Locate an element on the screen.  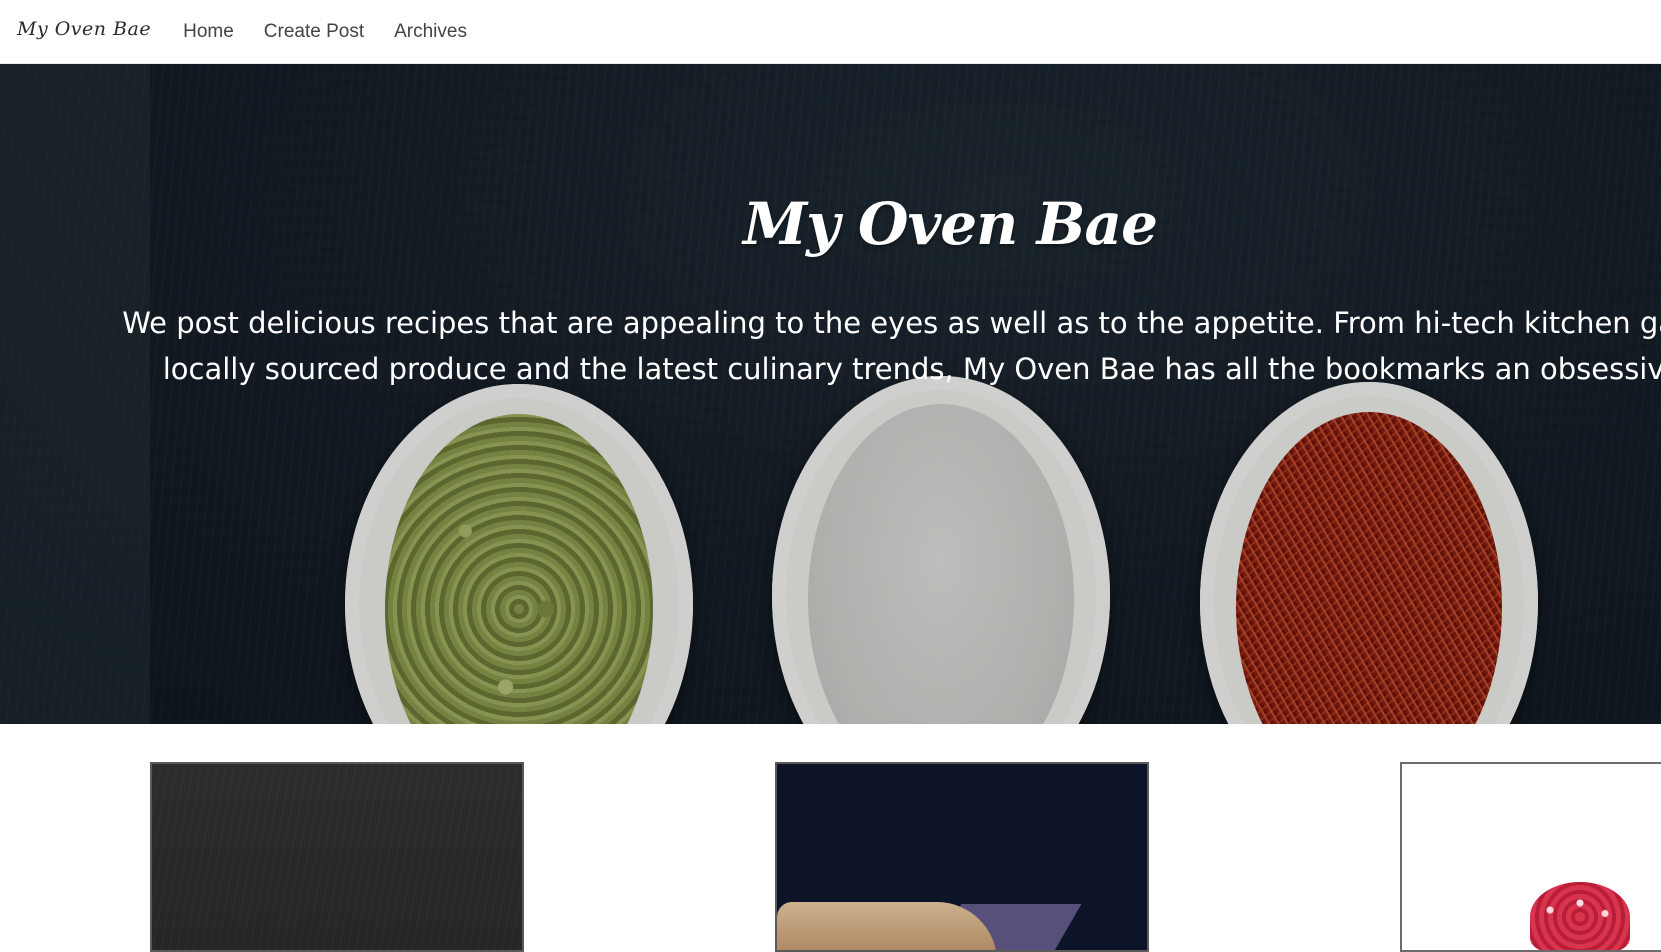
nav-archives-link: Archives is located at coordinates (430, 32).